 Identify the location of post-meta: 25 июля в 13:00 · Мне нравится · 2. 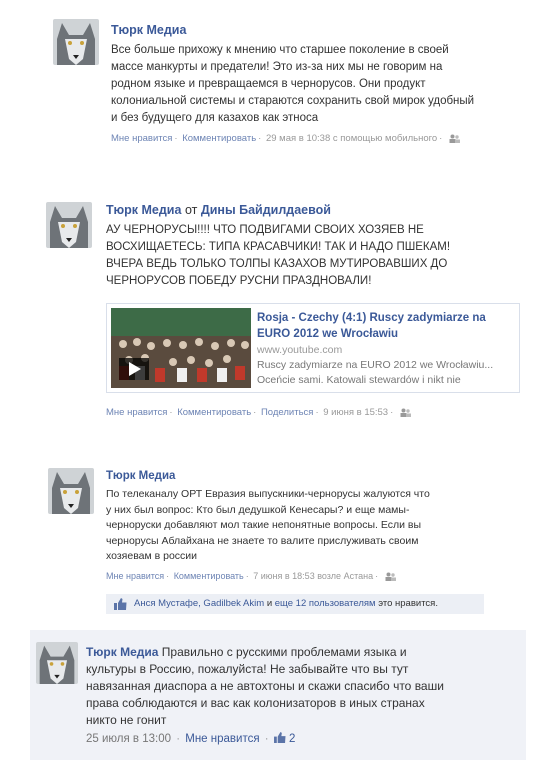
(191, 738).